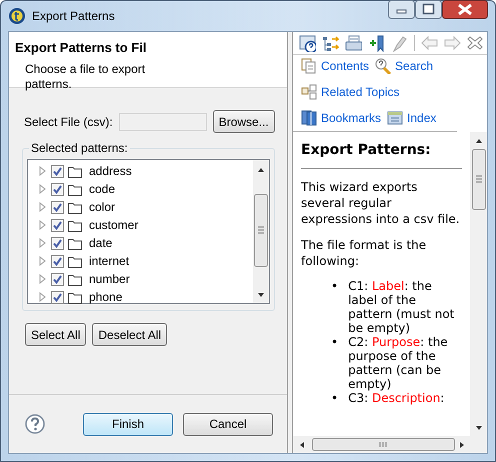 The image size is (496, 462). What do you see at coordinates (376, 43) in the screenshot?
I see `add-bookmark-icon` at bounding box center [376, 43].